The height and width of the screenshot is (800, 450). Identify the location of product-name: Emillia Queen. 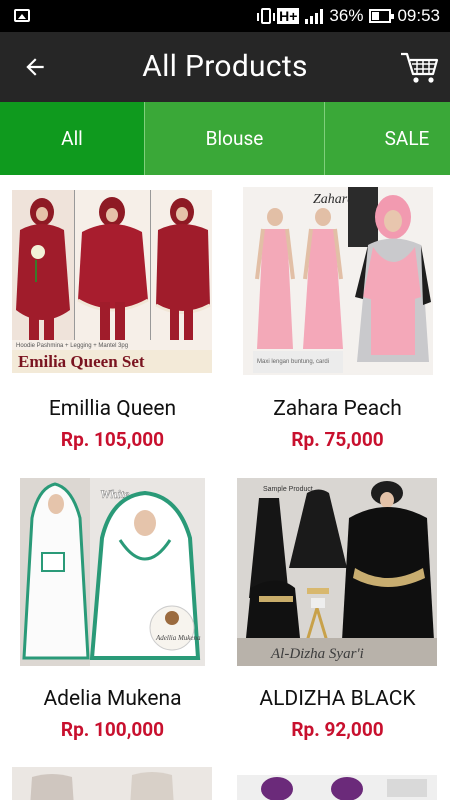
(112, 409).